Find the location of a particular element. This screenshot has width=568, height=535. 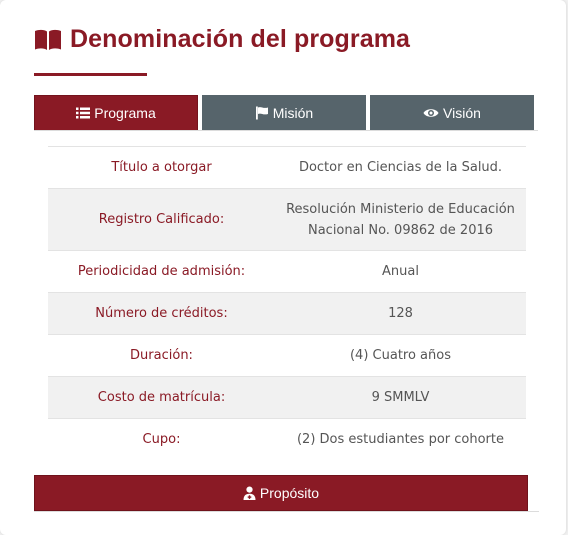

row-label: Registro Calificado: is located at coordinates (161, 219).